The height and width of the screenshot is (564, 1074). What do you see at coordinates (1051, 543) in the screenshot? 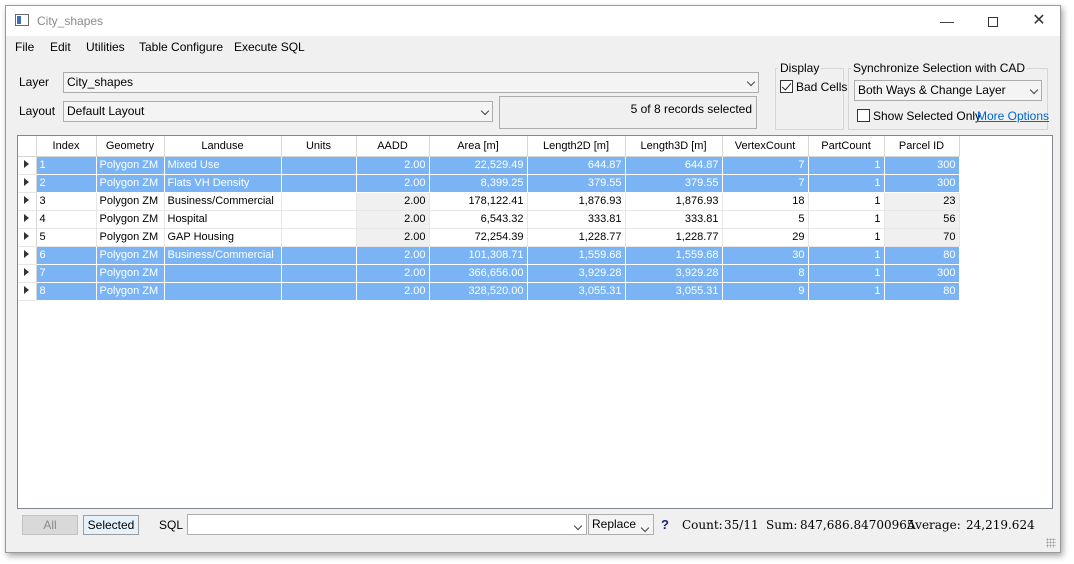
I see `resize-grip-icon` at bounding box center [1051, 543].